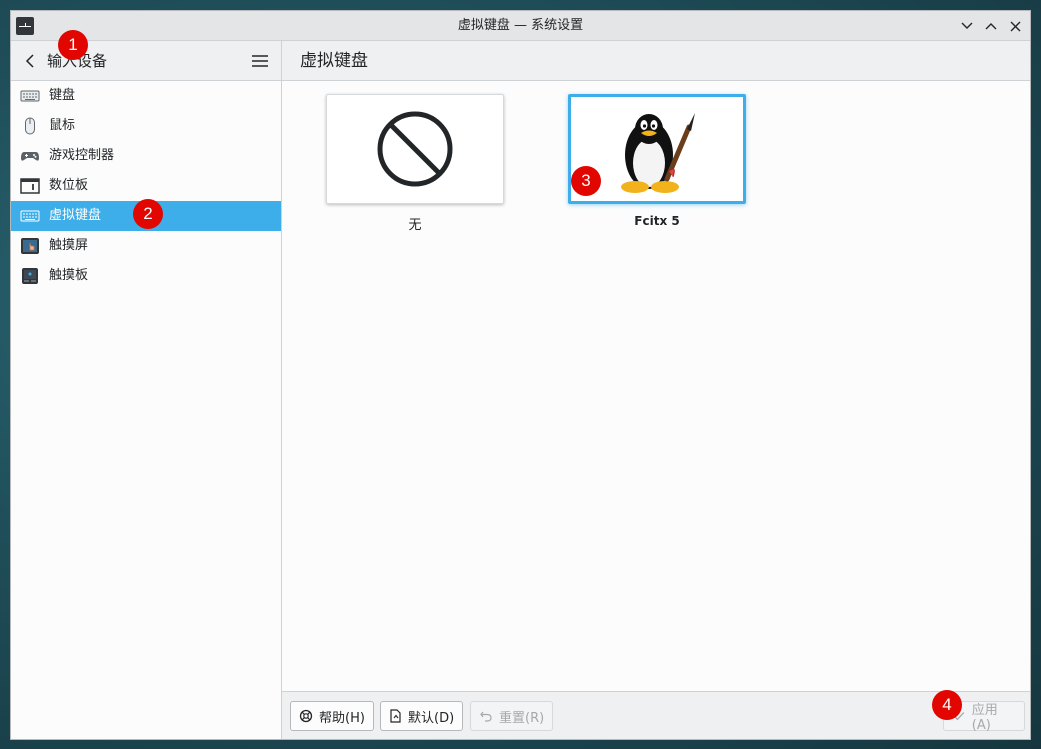  I want to click on chevron-left-icon, so click(29, 61).